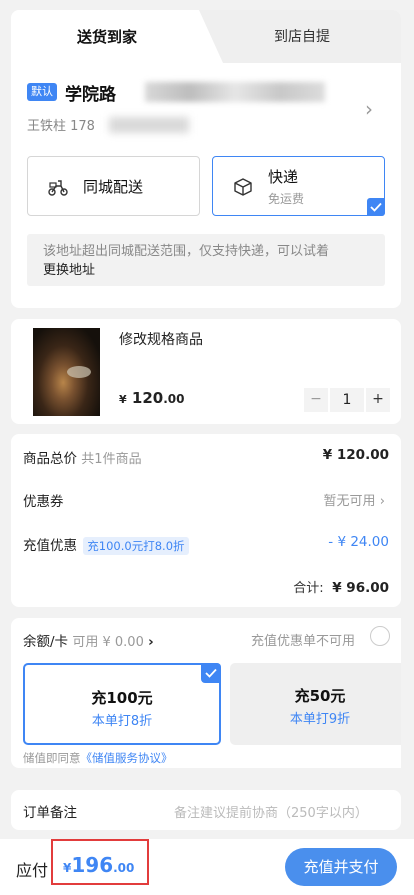 The image size is (414, 895). What do you see at coordinates (303, 641) in the screenshot?
I see `balance-toggle-label: 充值优惠单不可用` at bounding box center [303, 641].